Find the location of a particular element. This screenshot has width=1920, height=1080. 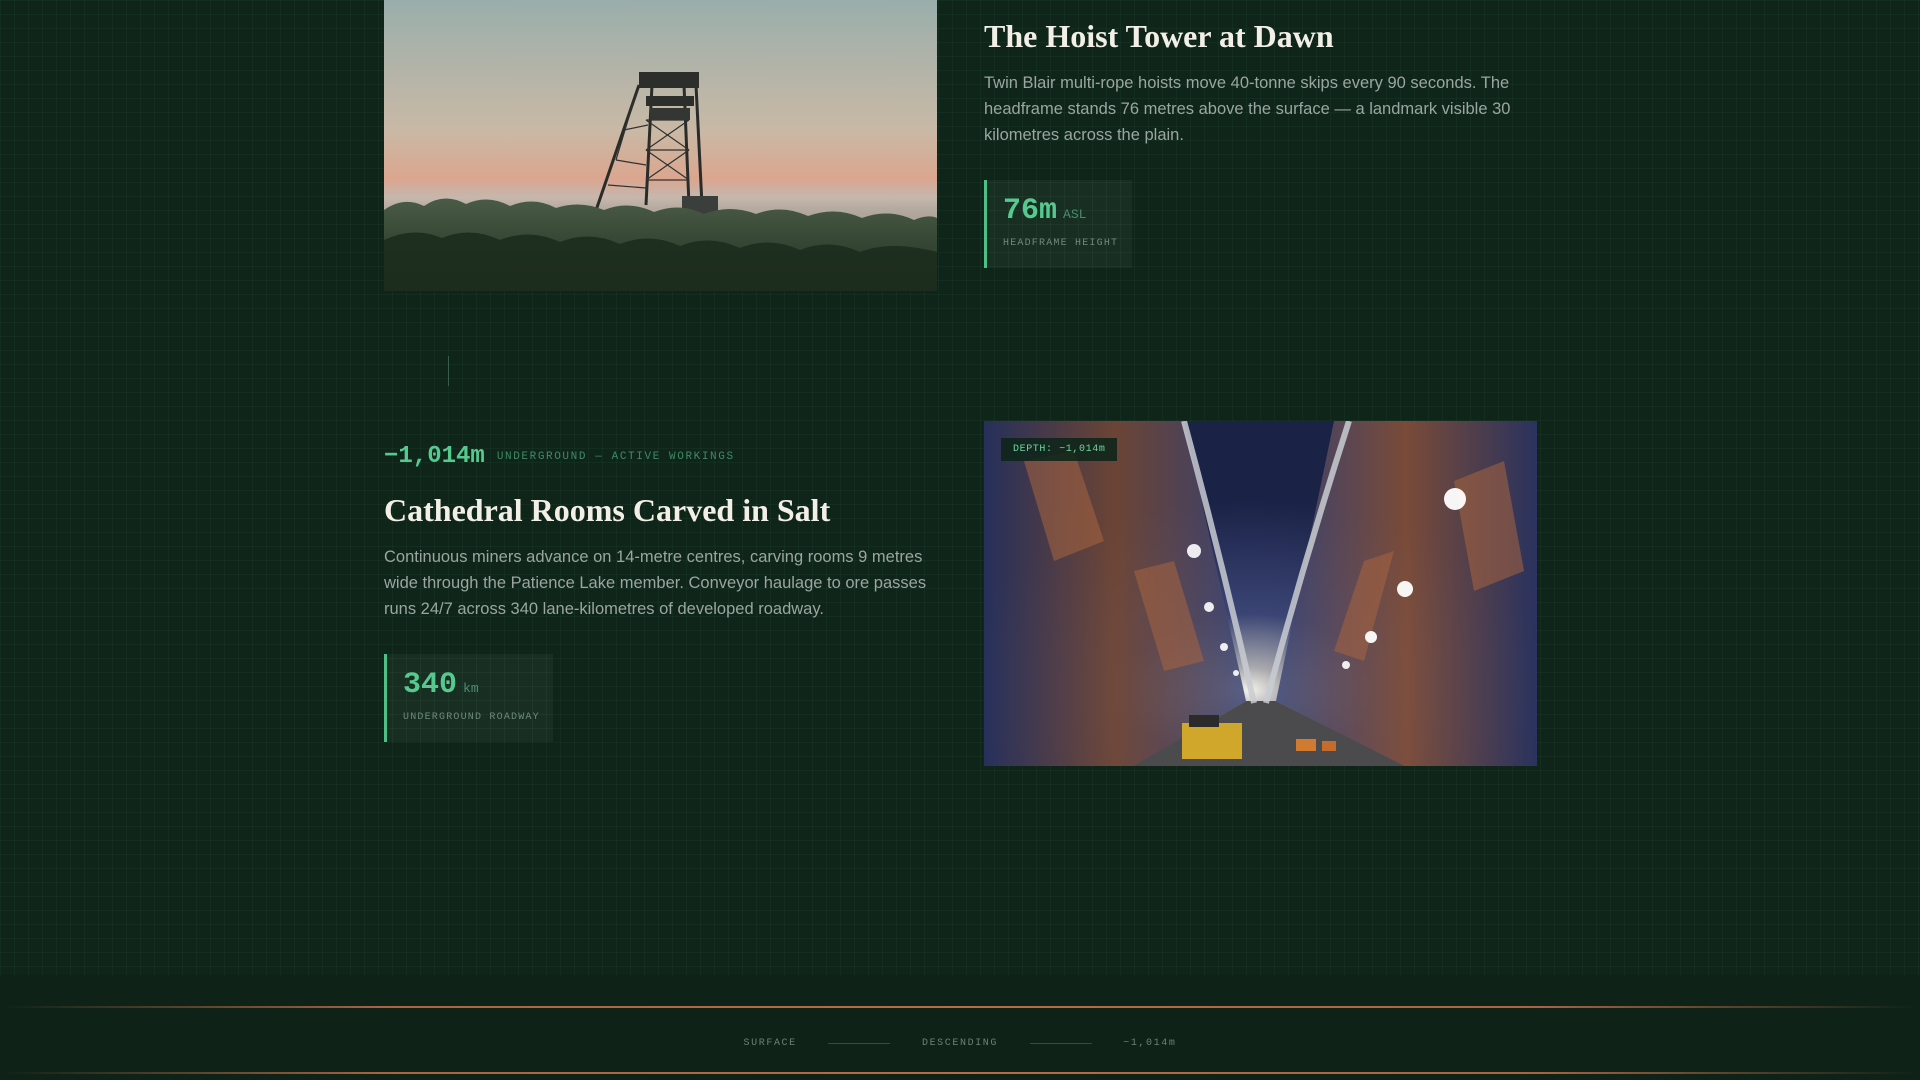

nav-descending: DESCENDING is located at coordinates (960, 1043).